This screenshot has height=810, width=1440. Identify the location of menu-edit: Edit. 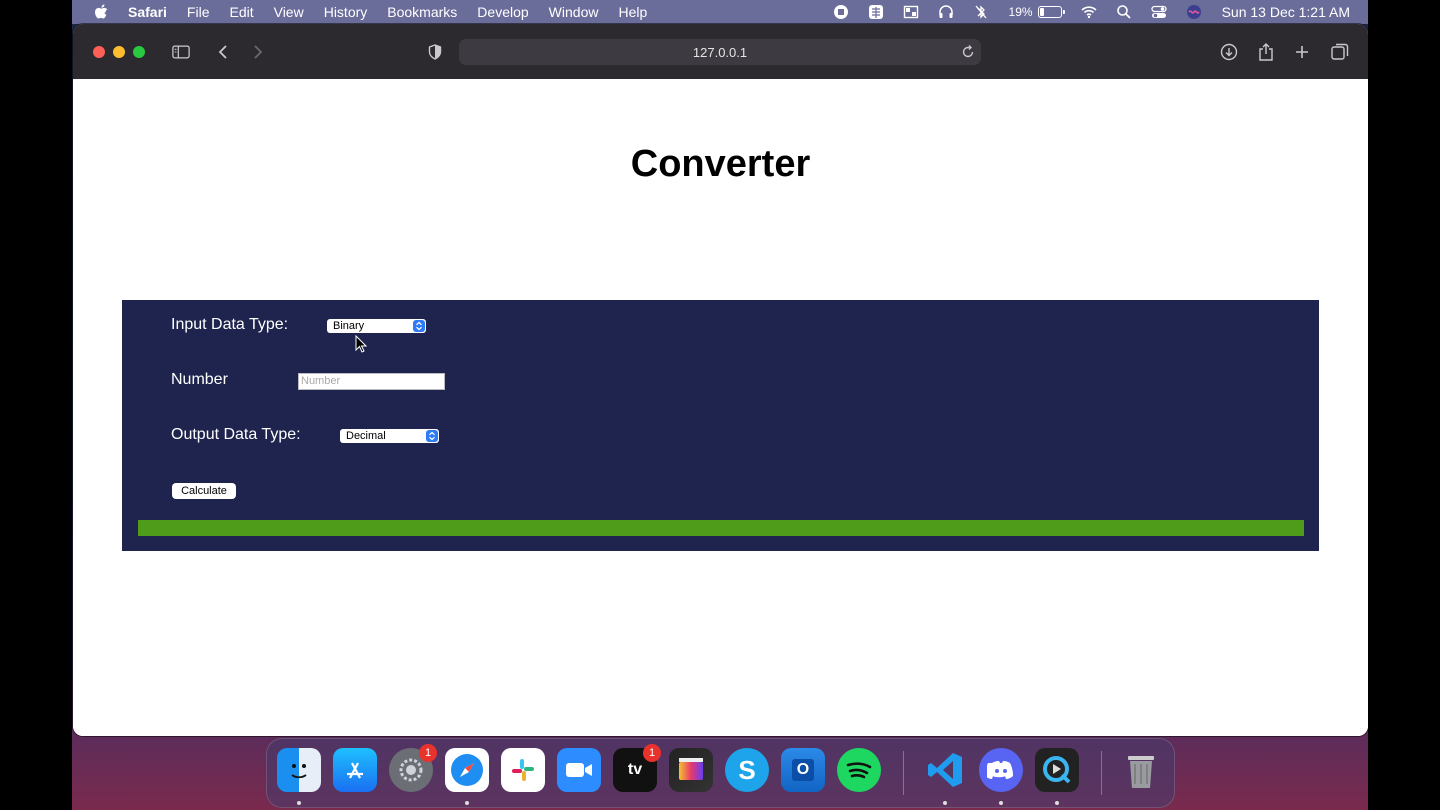
(241, 12).